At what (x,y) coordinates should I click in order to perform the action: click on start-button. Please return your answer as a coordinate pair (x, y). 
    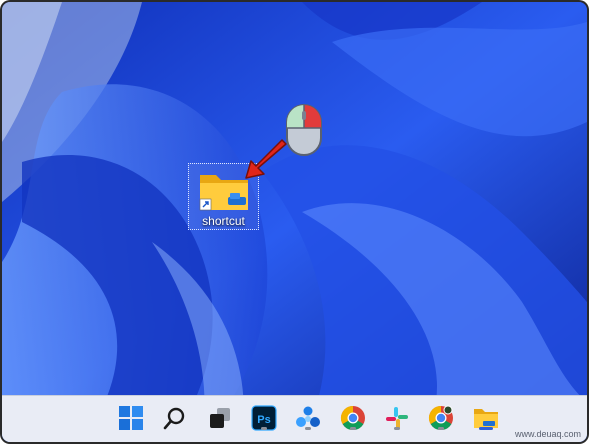
    Looking at the image, I should click on (131, 418).